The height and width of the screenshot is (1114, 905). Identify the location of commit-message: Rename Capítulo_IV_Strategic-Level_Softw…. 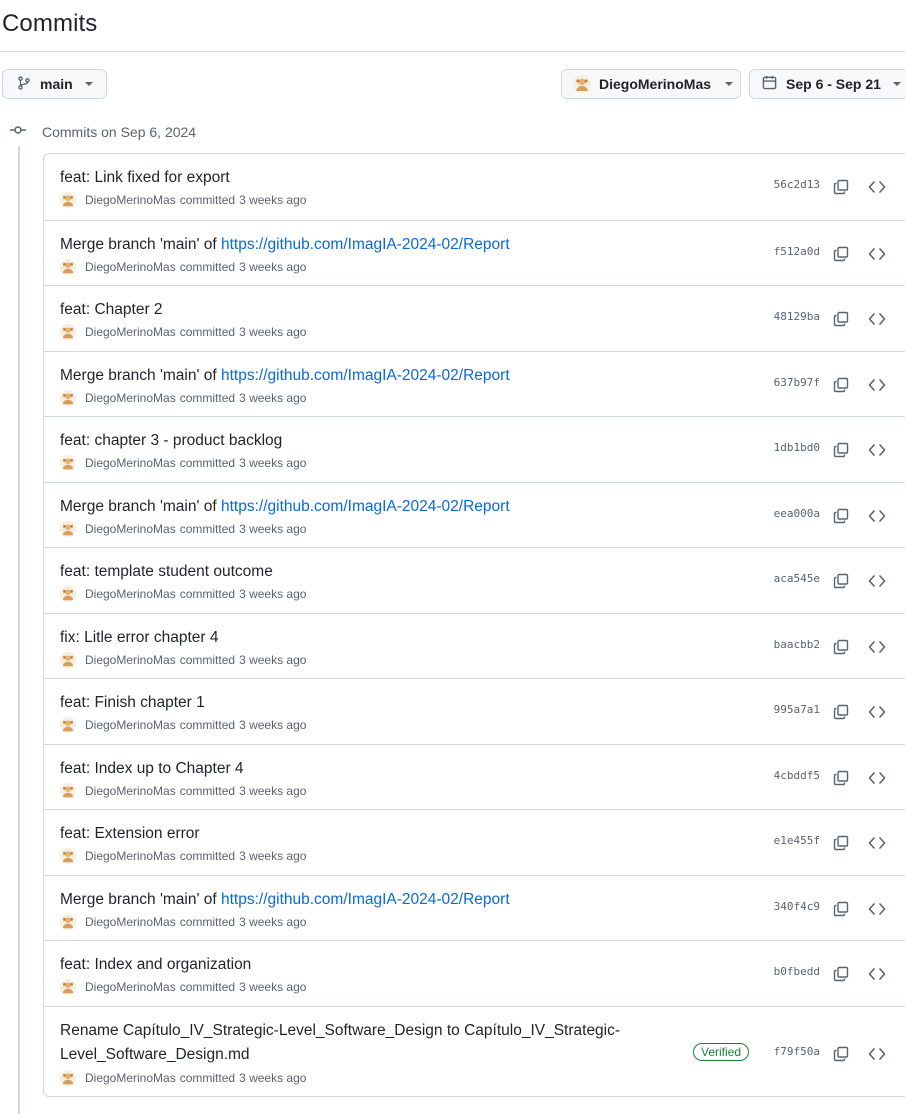
(355, 1043).